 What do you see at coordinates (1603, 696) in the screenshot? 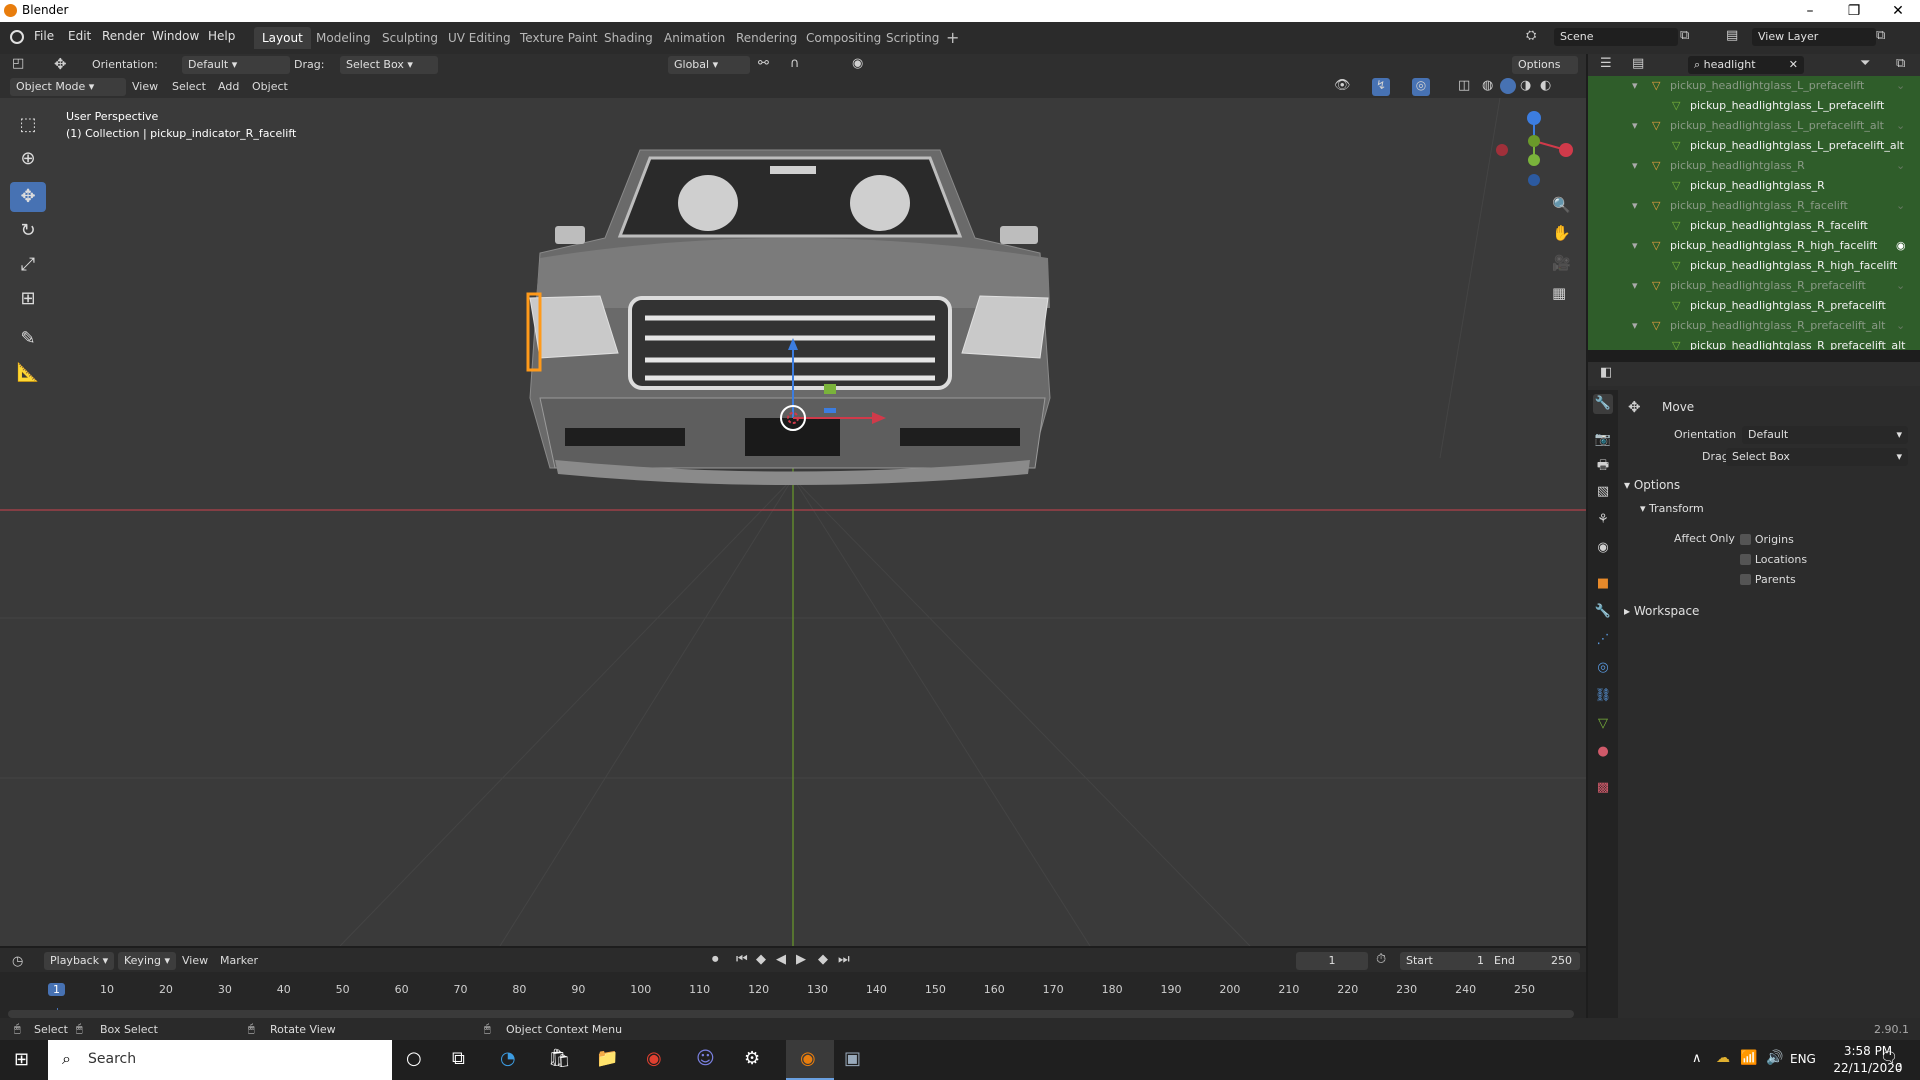
I see `constraints-tab-icon: ⛓` at bounding box center [1603, 696].